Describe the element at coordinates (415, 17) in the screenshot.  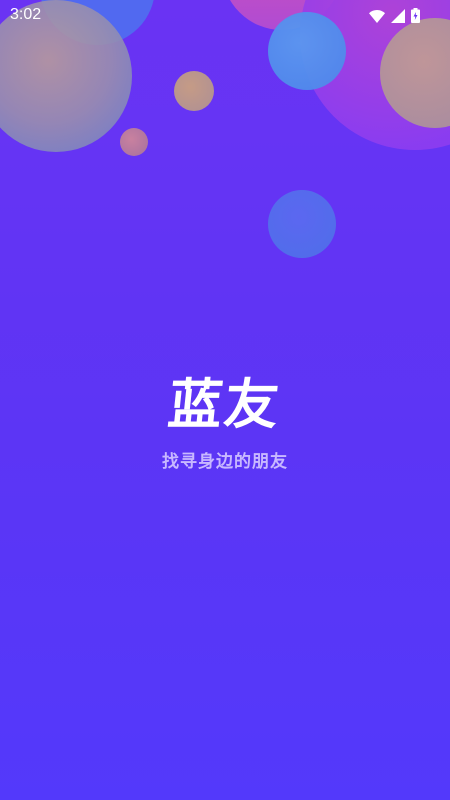
I see `battery-charging-icon` at that location.